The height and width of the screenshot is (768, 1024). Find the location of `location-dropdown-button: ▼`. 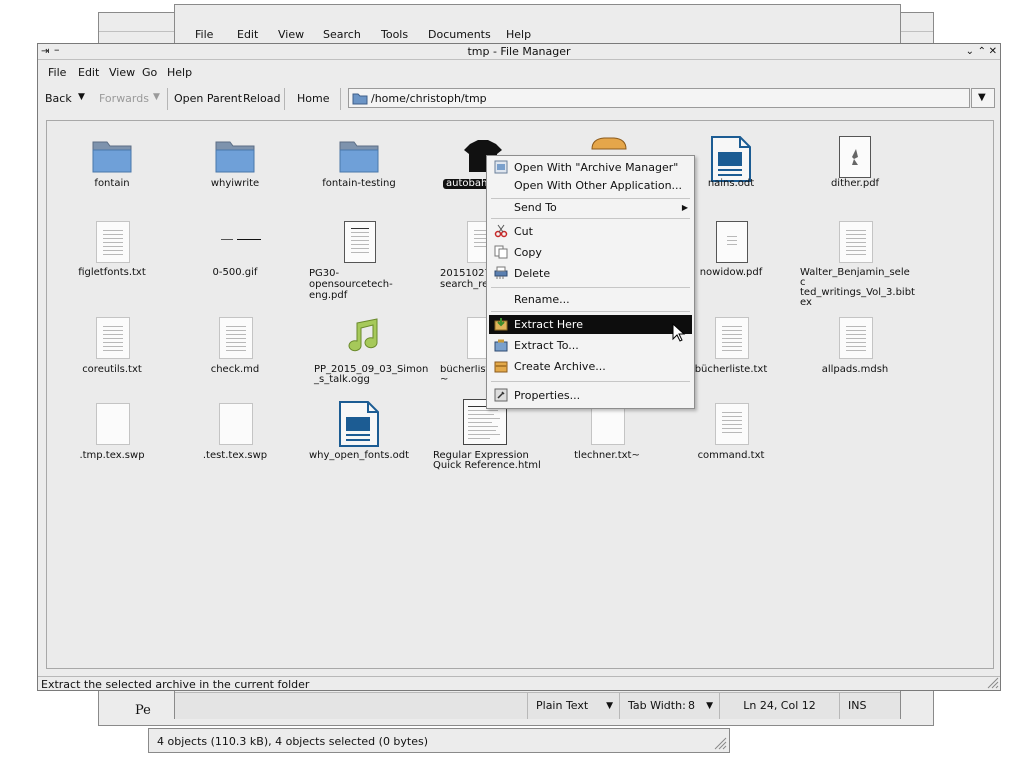

location-dropdown-button: ▼ is located at coordinates (983, 98).